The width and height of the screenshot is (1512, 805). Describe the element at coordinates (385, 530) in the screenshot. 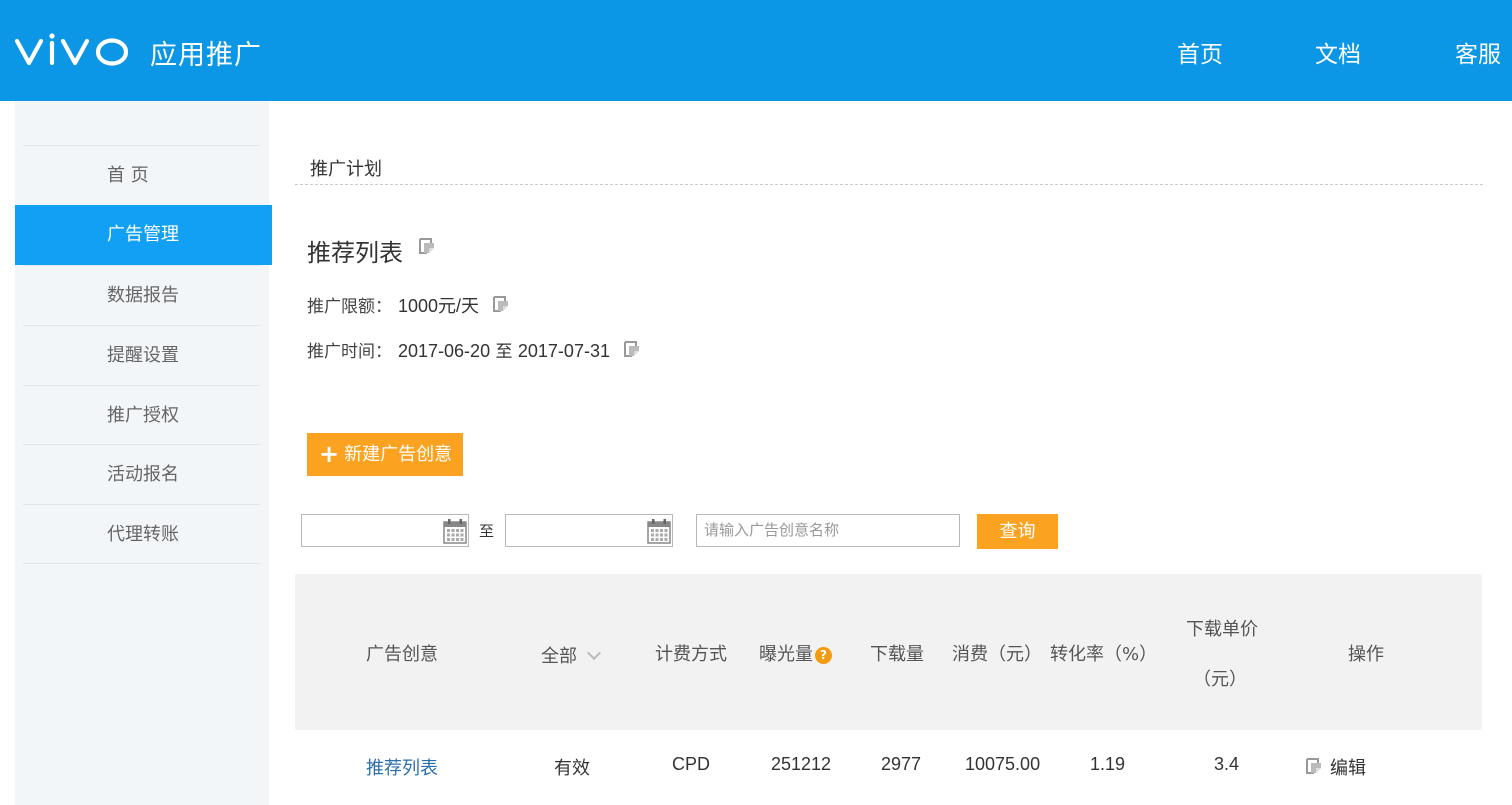

I see `start-date-input` at that location.